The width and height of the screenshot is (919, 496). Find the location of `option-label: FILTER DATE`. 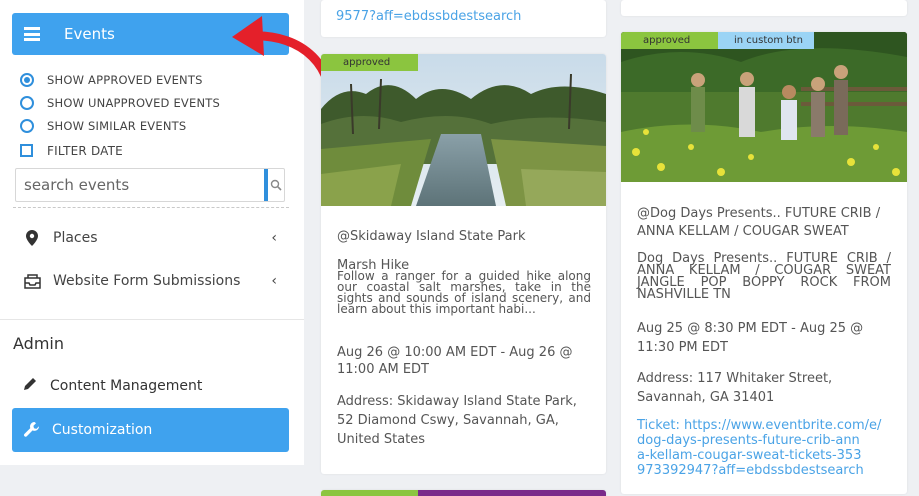

option-label: FILTER DATE is located at coordinates (85, 150).